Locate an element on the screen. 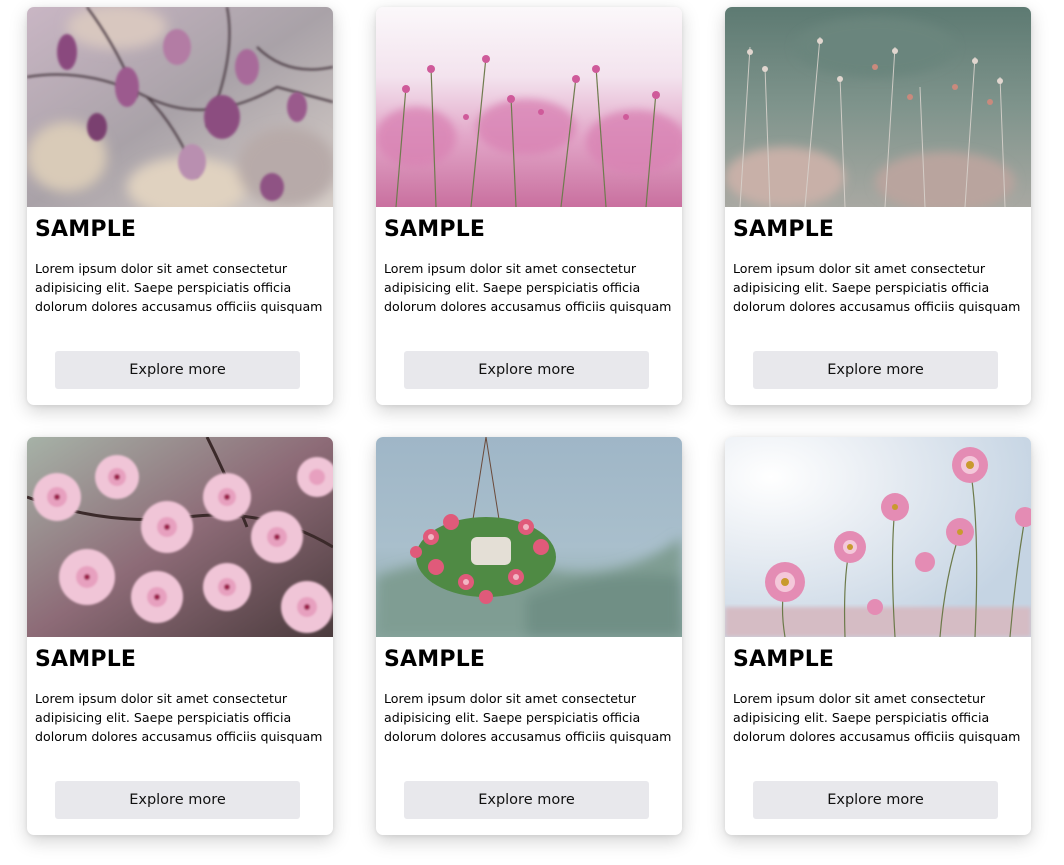 The height and width of the screenshot is (865, 1064). hanging-flower-basket-photo is located at coordinates (529, 537).